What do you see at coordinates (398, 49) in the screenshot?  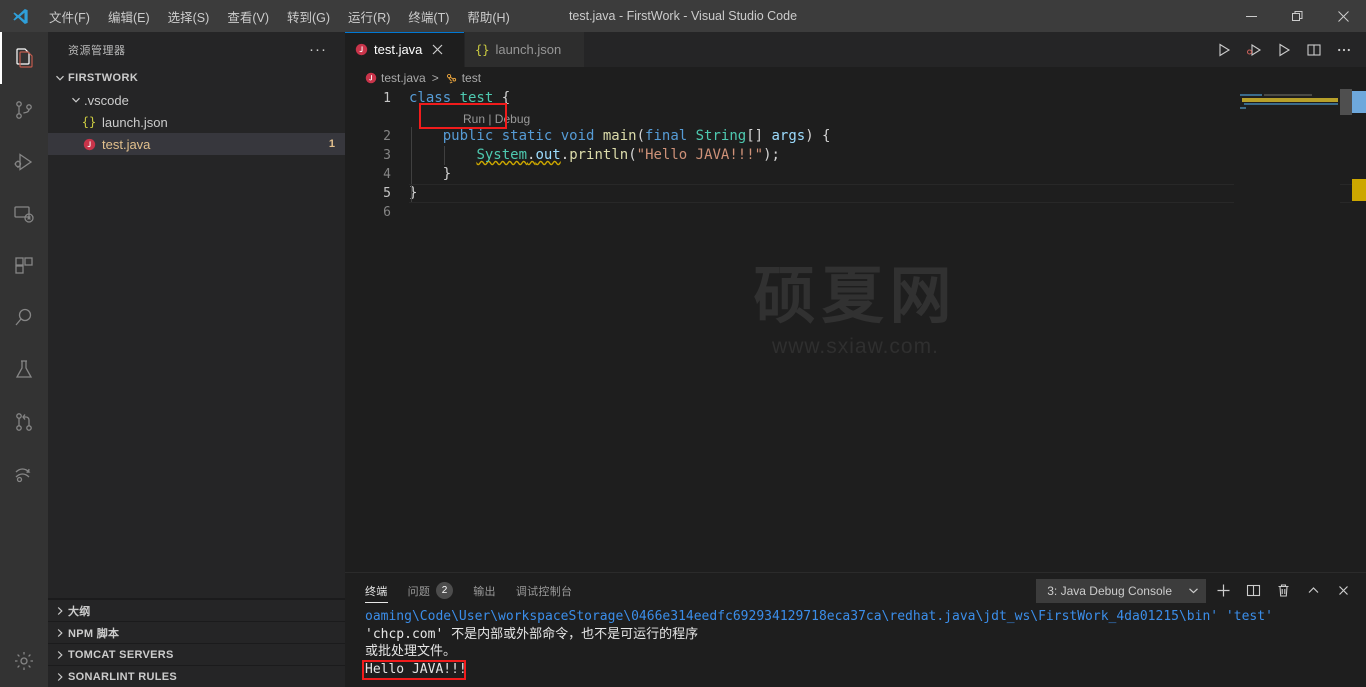 I see `tab-label: test.java` at bounding box center [398, 49].